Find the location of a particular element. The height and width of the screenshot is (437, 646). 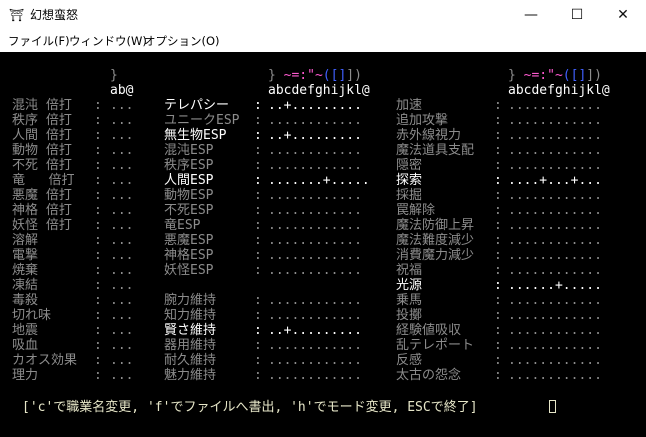

slay-flag-label: 動物 倍打 is located at coordinates (42, 150).